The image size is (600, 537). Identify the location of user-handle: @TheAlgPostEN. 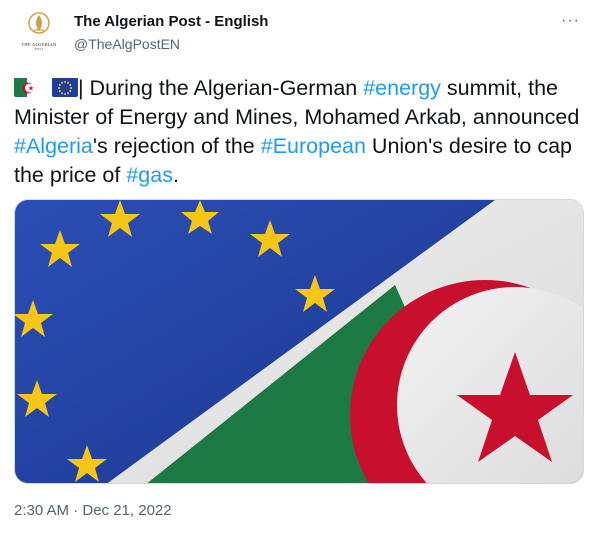
(127, 44).